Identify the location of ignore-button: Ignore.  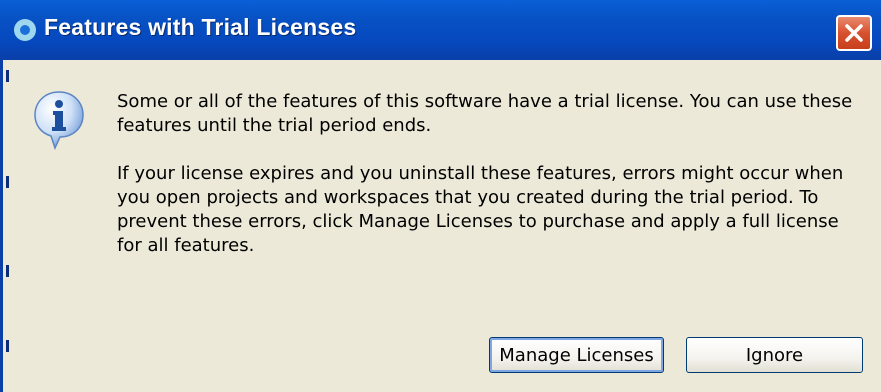
(774, 355).